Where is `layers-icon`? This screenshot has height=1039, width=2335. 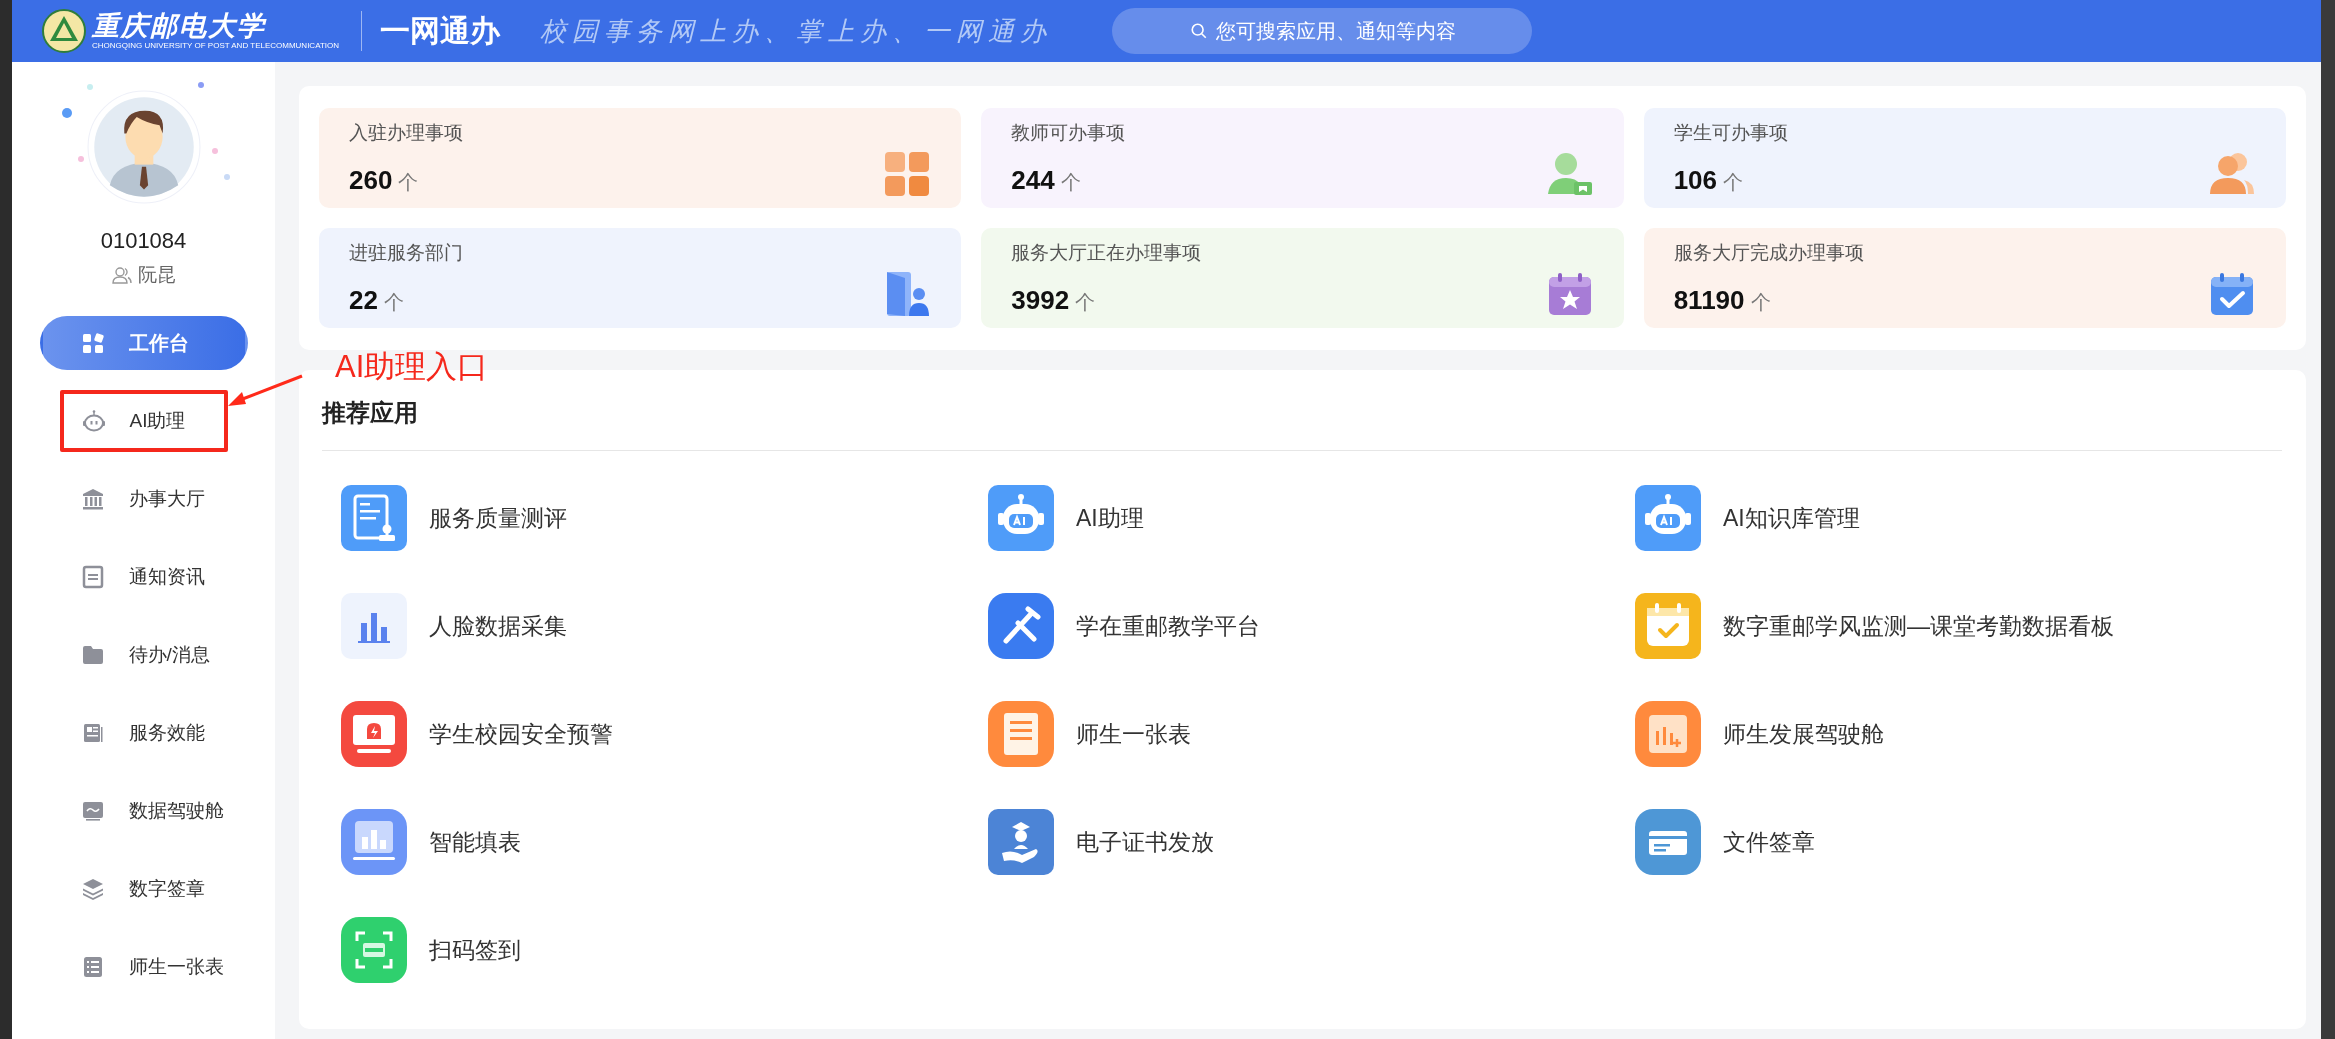
layers-icon is located at coordinates (92, 889).